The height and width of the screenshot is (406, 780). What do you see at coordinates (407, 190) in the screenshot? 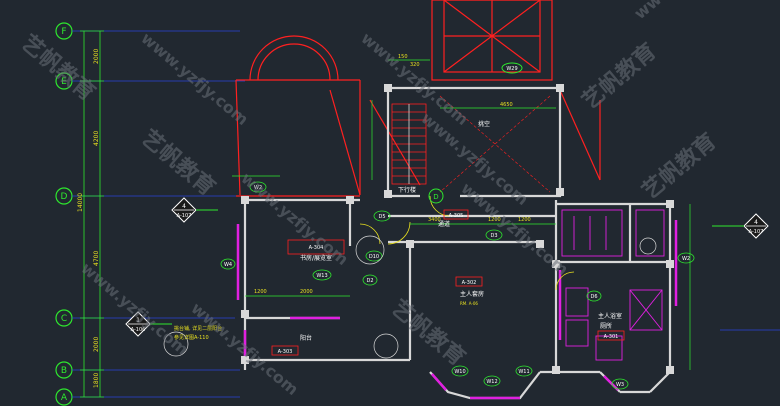
I see `stair-label: 下行楼` at bounding box center [407, 190].